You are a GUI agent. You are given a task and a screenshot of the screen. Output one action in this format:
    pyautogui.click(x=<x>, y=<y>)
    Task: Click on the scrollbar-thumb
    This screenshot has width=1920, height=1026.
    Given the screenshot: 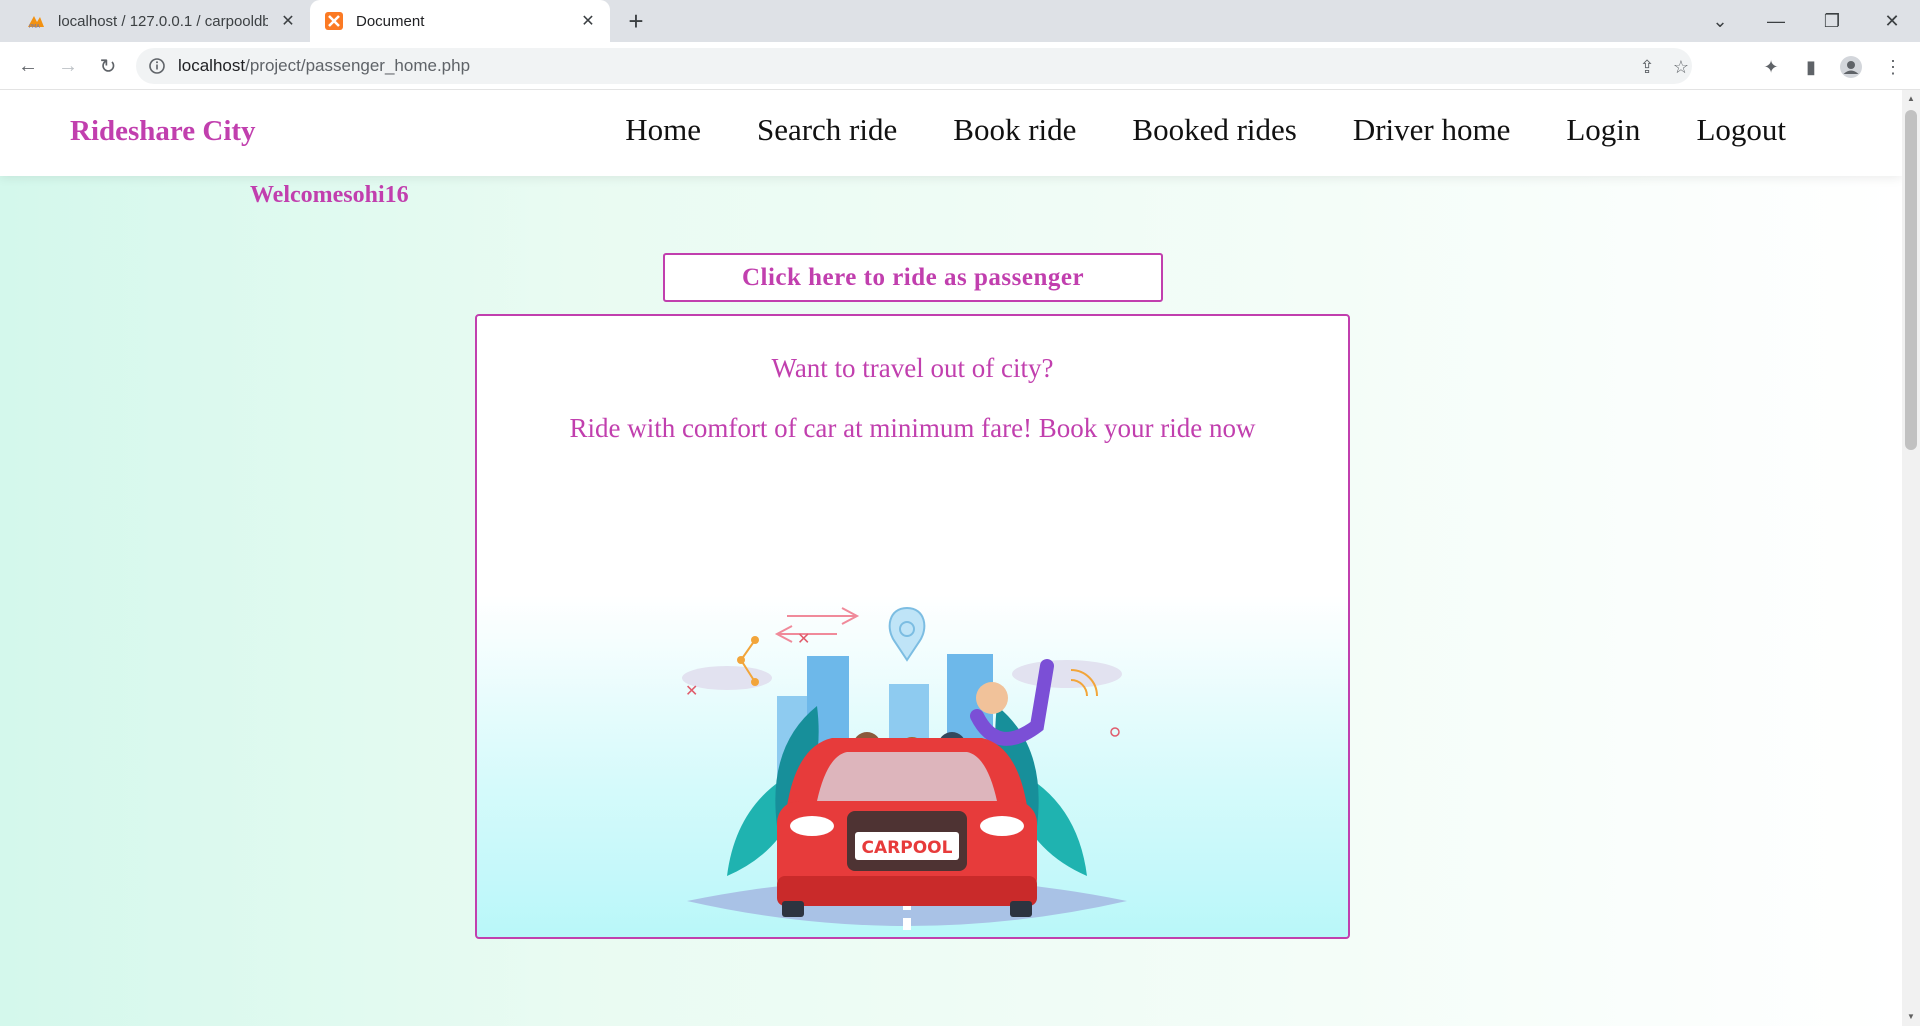 What is the action you would take?
    pyautogui.click(x=1911, y=280)
    